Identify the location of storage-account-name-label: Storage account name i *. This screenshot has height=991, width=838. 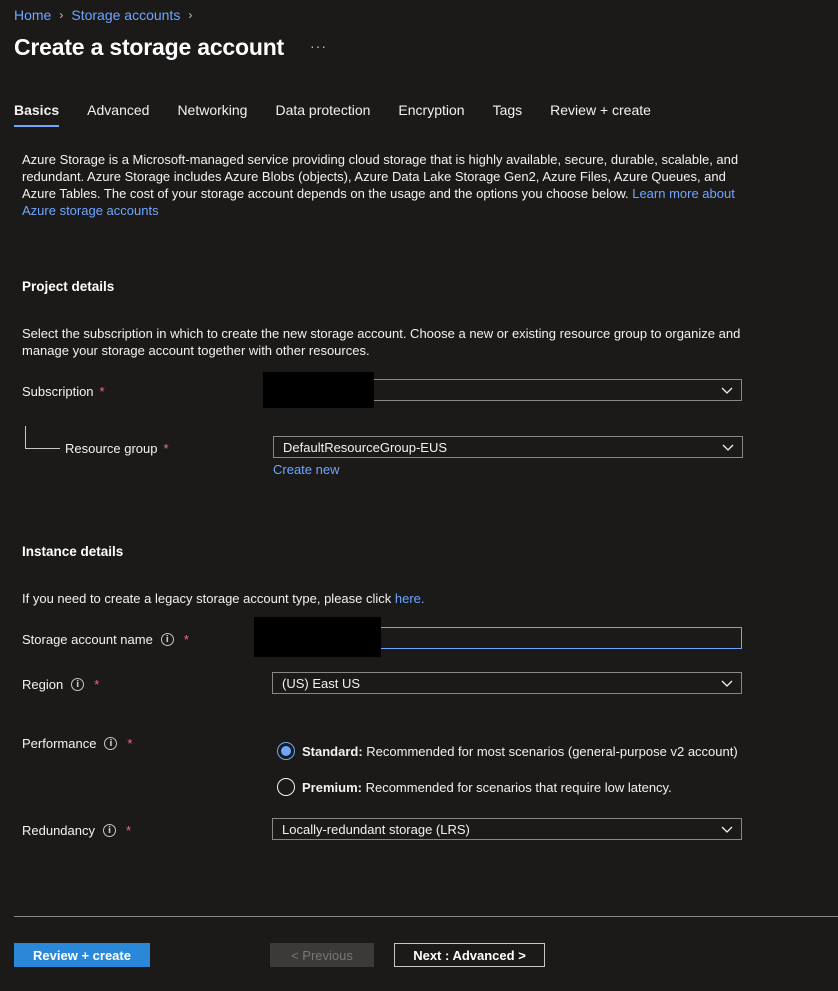
(105, 639).